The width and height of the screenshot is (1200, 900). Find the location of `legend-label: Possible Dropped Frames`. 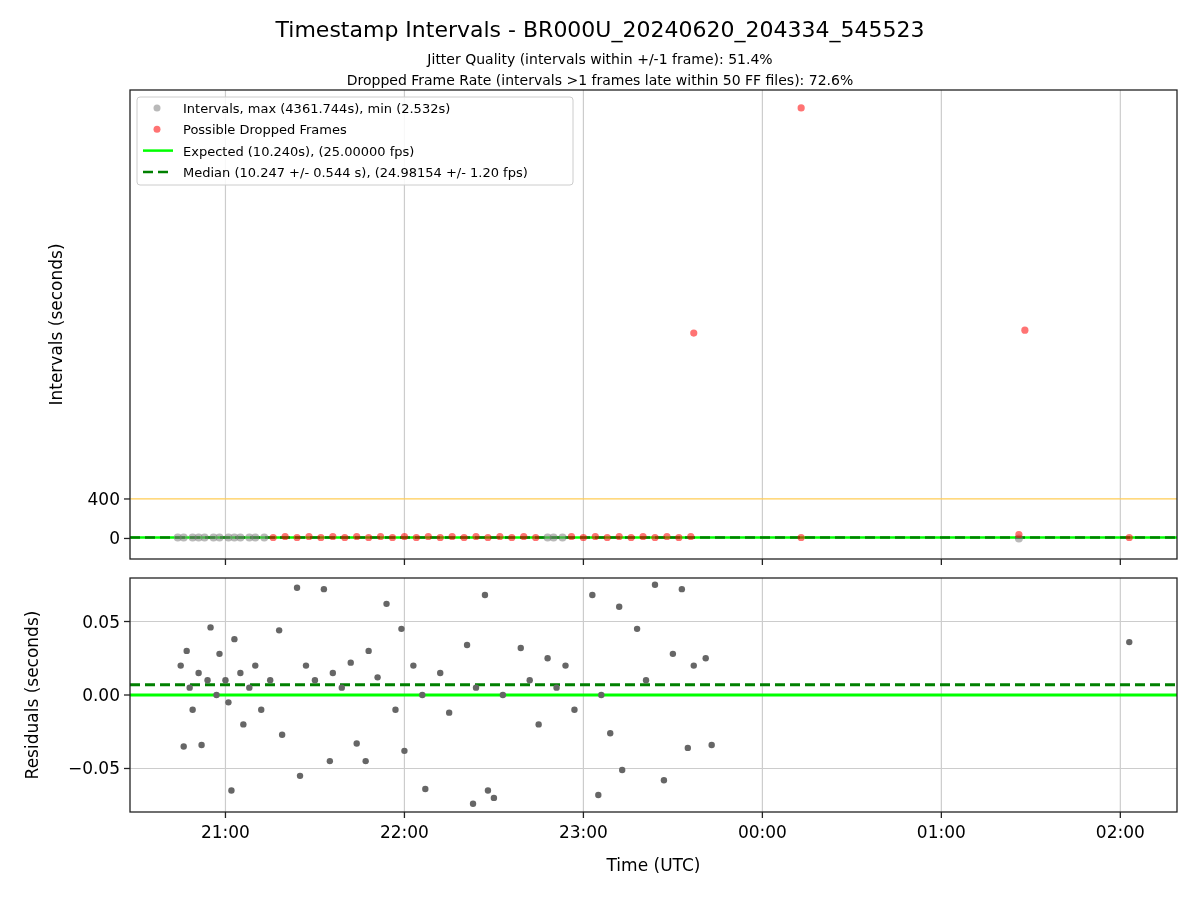

legend-label: Possible Dropped Frames is located at coordinates (265, 130).